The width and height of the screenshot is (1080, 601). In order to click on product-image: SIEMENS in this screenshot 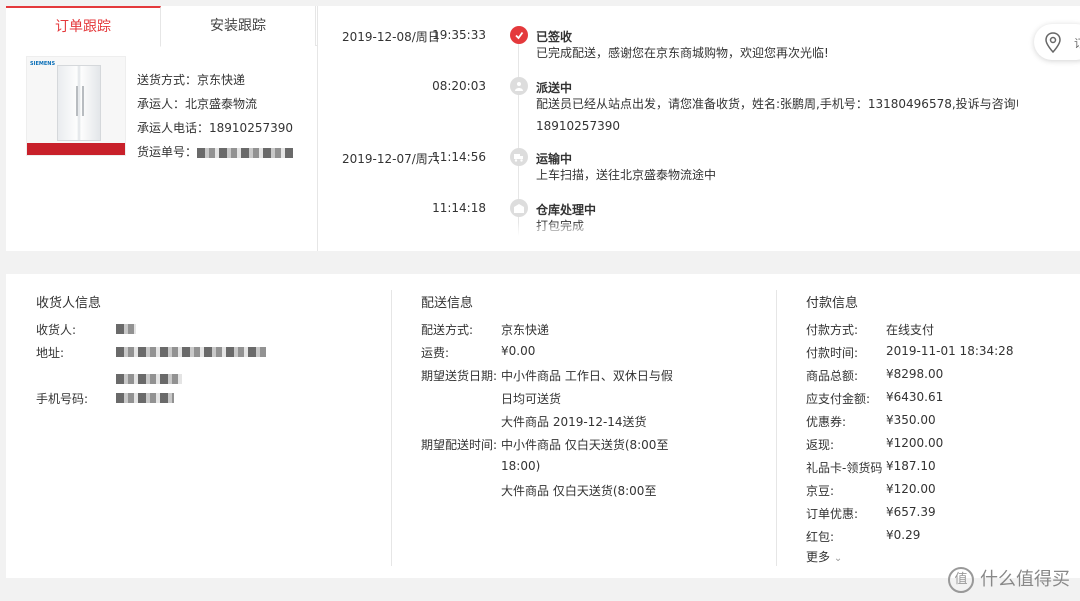, I will do `click(76, 106)`.